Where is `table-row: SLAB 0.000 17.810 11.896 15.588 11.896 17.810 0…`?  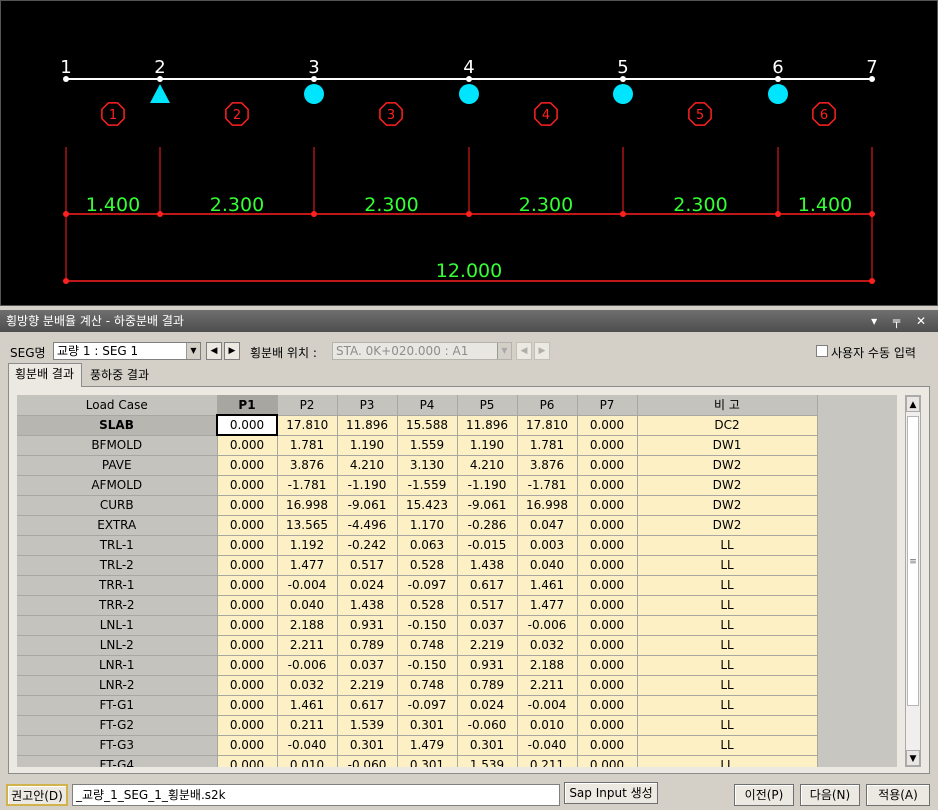
table-row: SLAB 0.000 17.810 11.896 15.588 11.896 17.810 0… is located at coordinates (417, 425).